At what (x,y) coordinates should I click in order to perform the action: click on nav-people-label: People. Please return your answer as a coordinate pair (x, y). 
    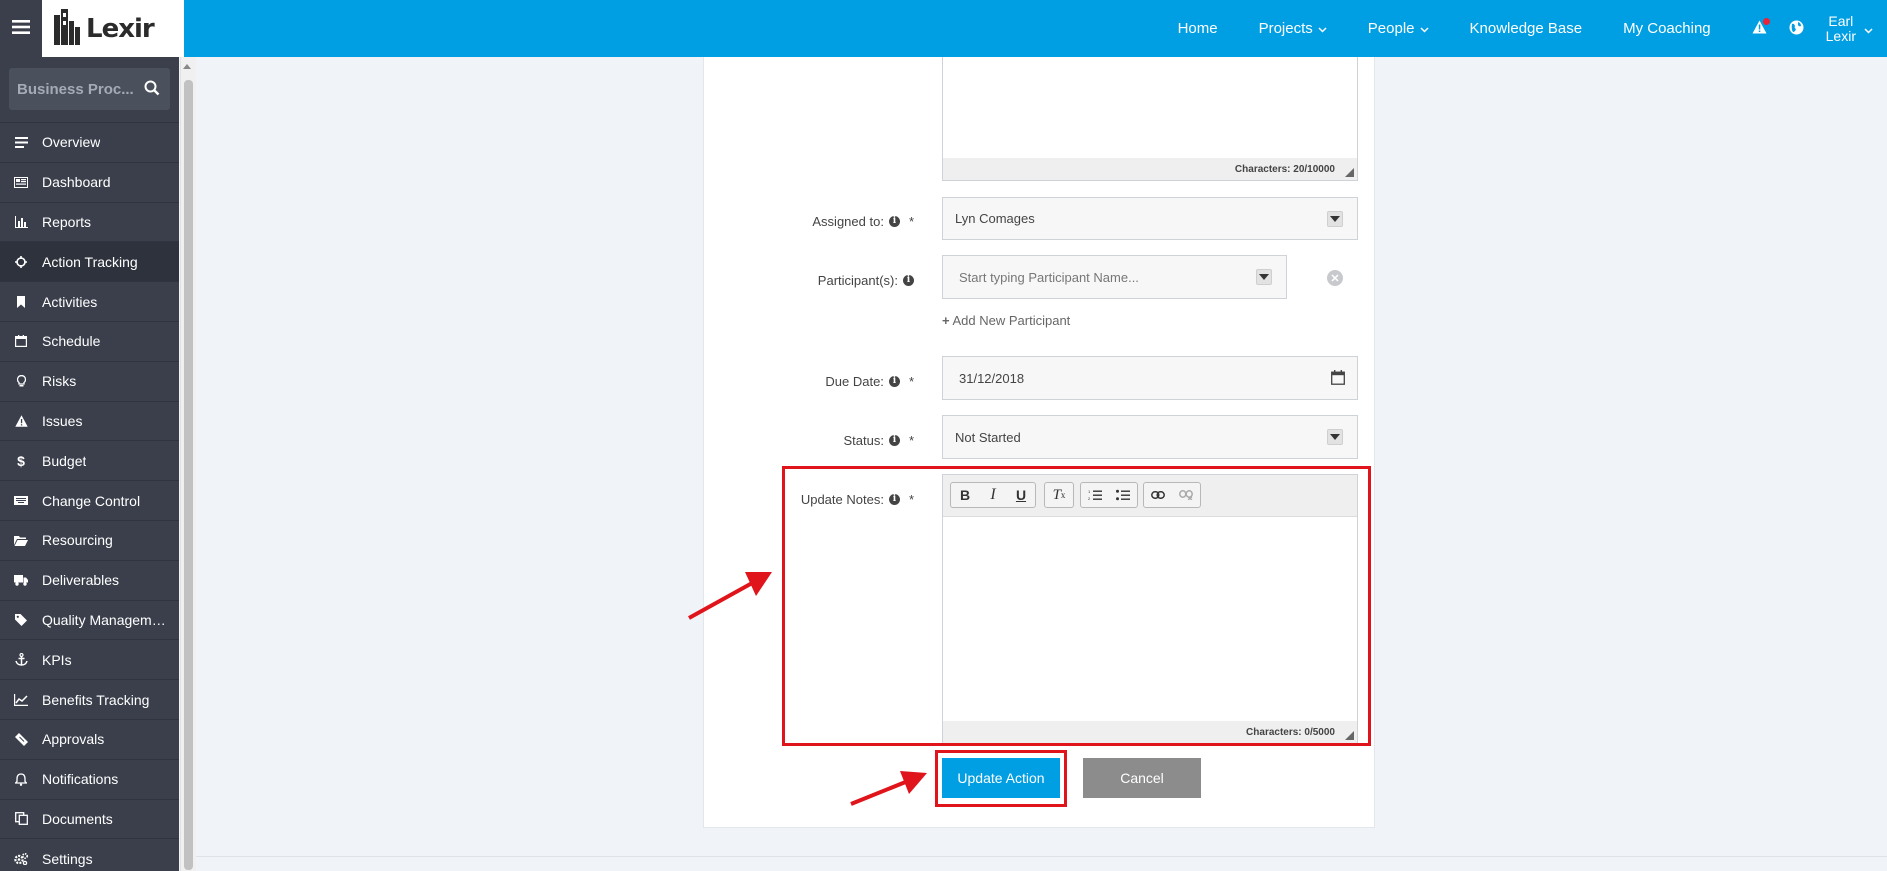
    Looking at the image, I should click on (1391, 28).